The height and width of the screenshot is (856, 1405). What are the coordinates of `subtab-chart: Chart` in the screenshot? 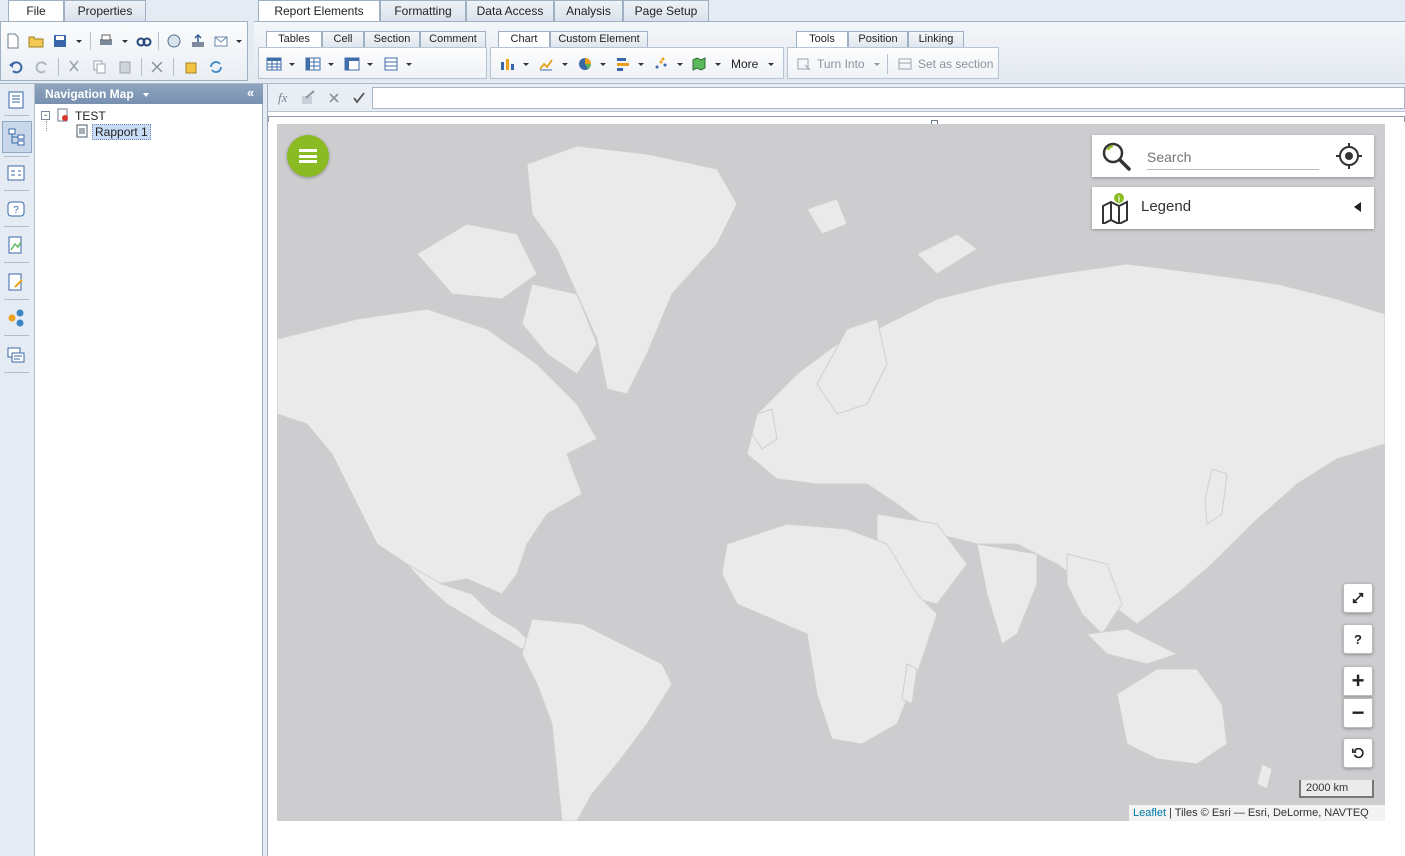 It's located at (524, 39).